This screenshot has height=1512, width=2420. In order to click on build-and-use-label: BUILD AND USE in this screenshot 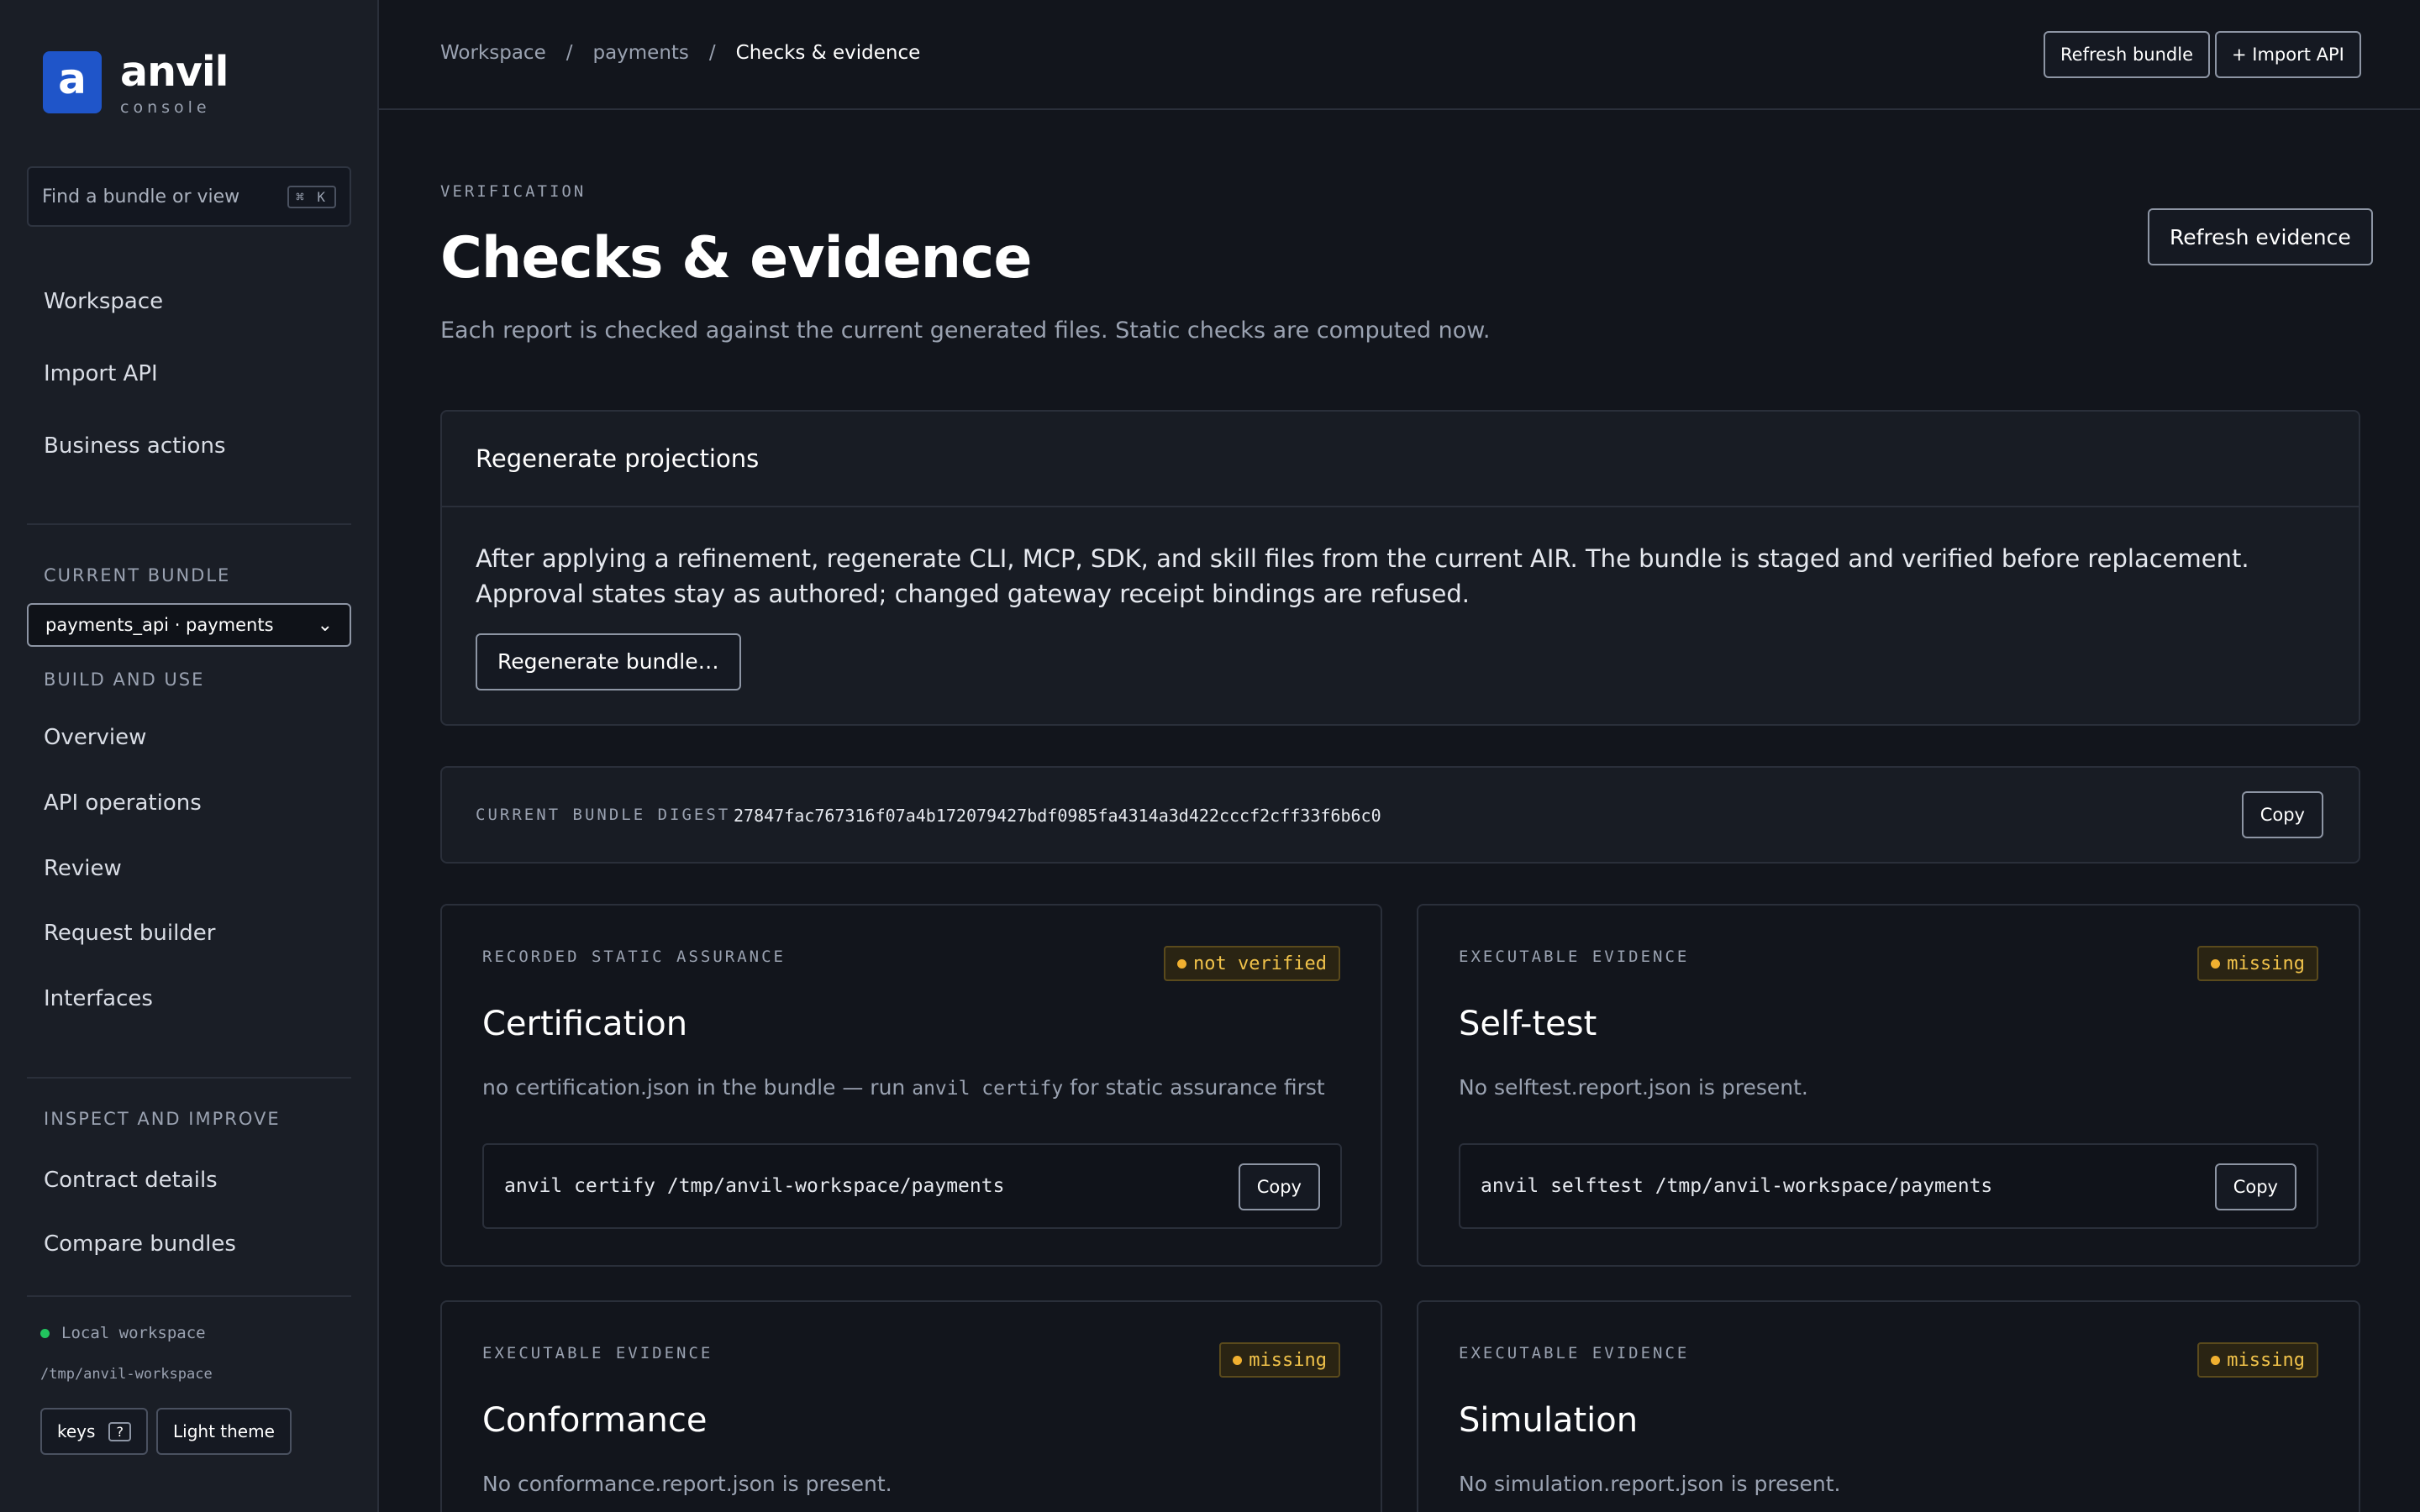, I will do `click(124, 679)`.